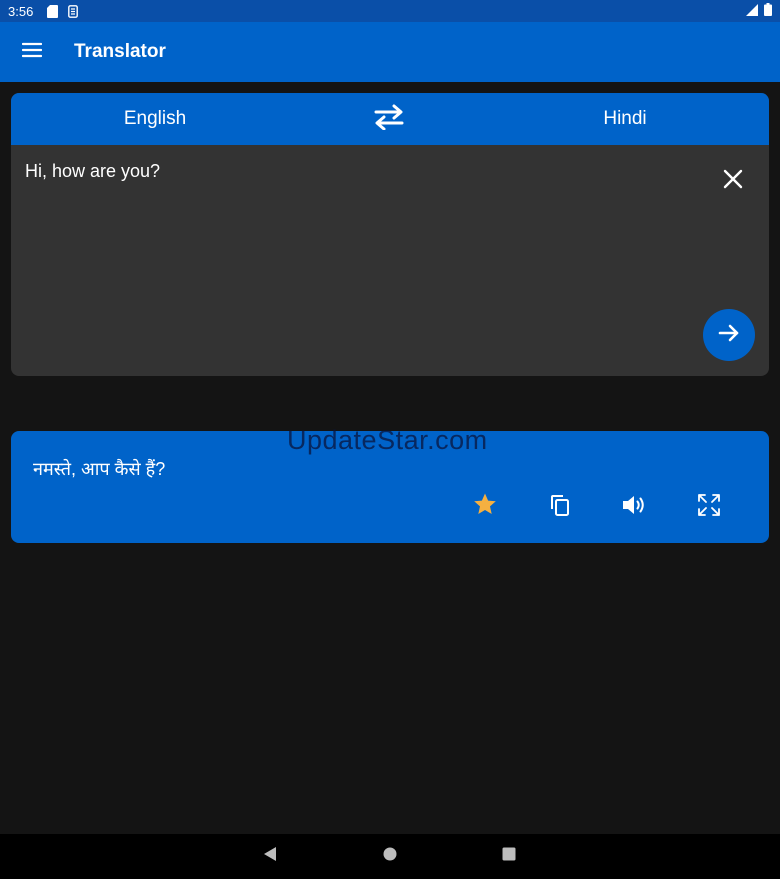 The width and height of the screenshot is (780, 879). Describe the element at coordinates (390, 11) in the screenshot. I see `status-bar: 3:56` at that location.